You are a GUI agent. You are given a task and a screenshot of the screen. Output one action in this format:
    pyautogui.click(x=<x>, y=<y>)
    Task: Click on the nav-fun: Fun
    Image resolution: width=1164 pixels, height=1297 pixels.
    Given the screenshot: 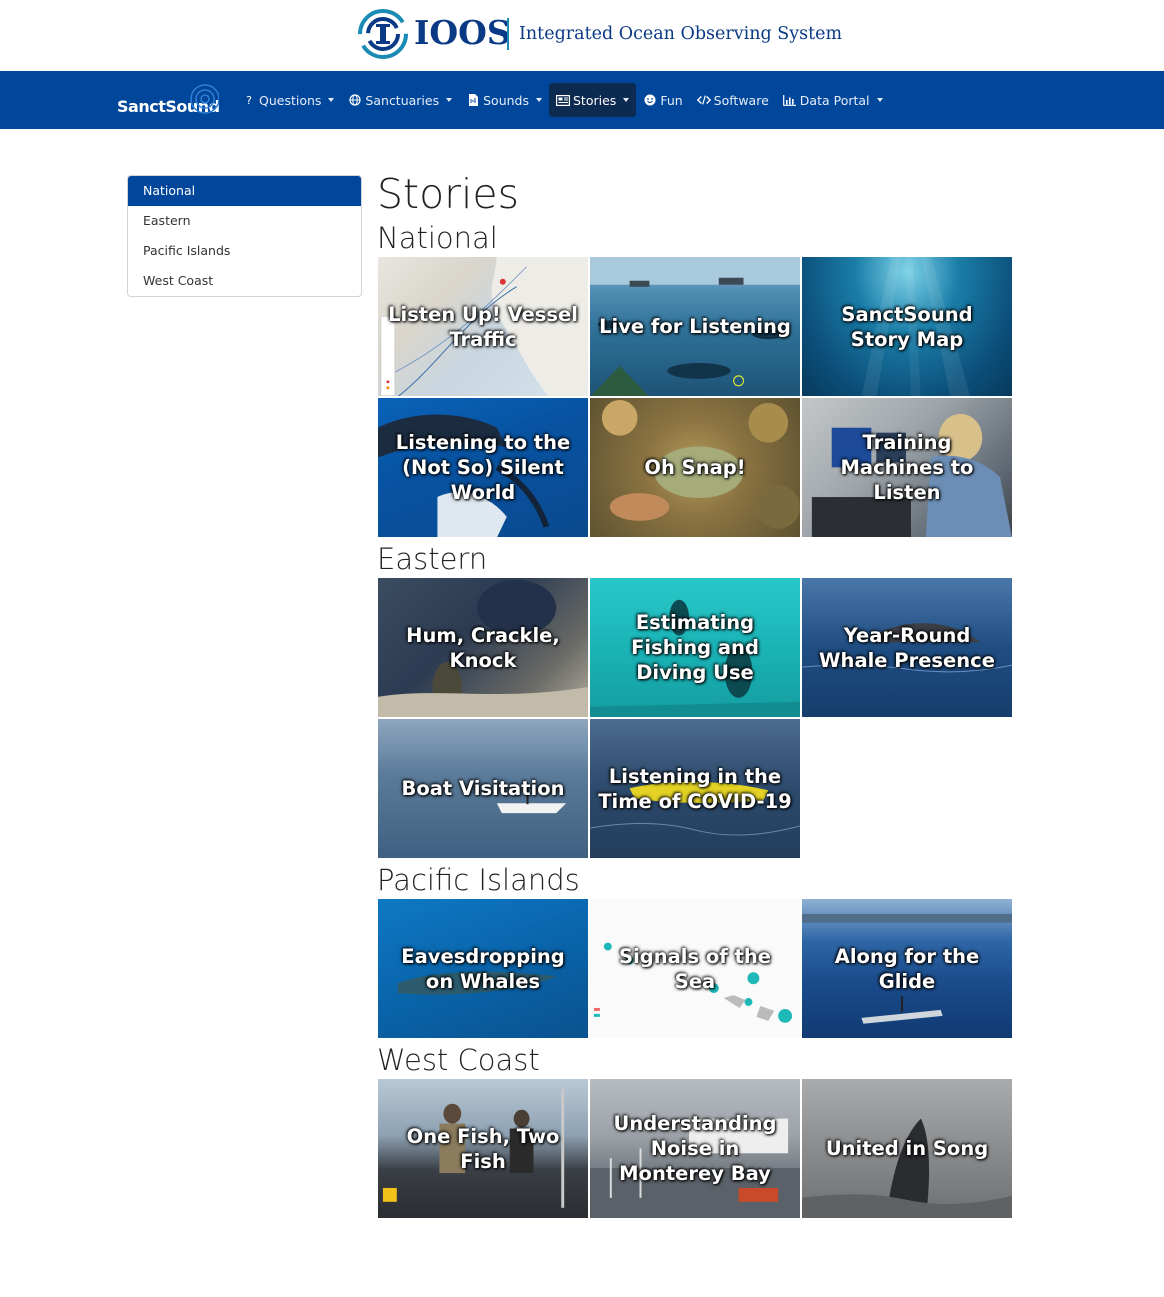 What is the action you would take?
    pyautogui.click(x=662, y=100)
    